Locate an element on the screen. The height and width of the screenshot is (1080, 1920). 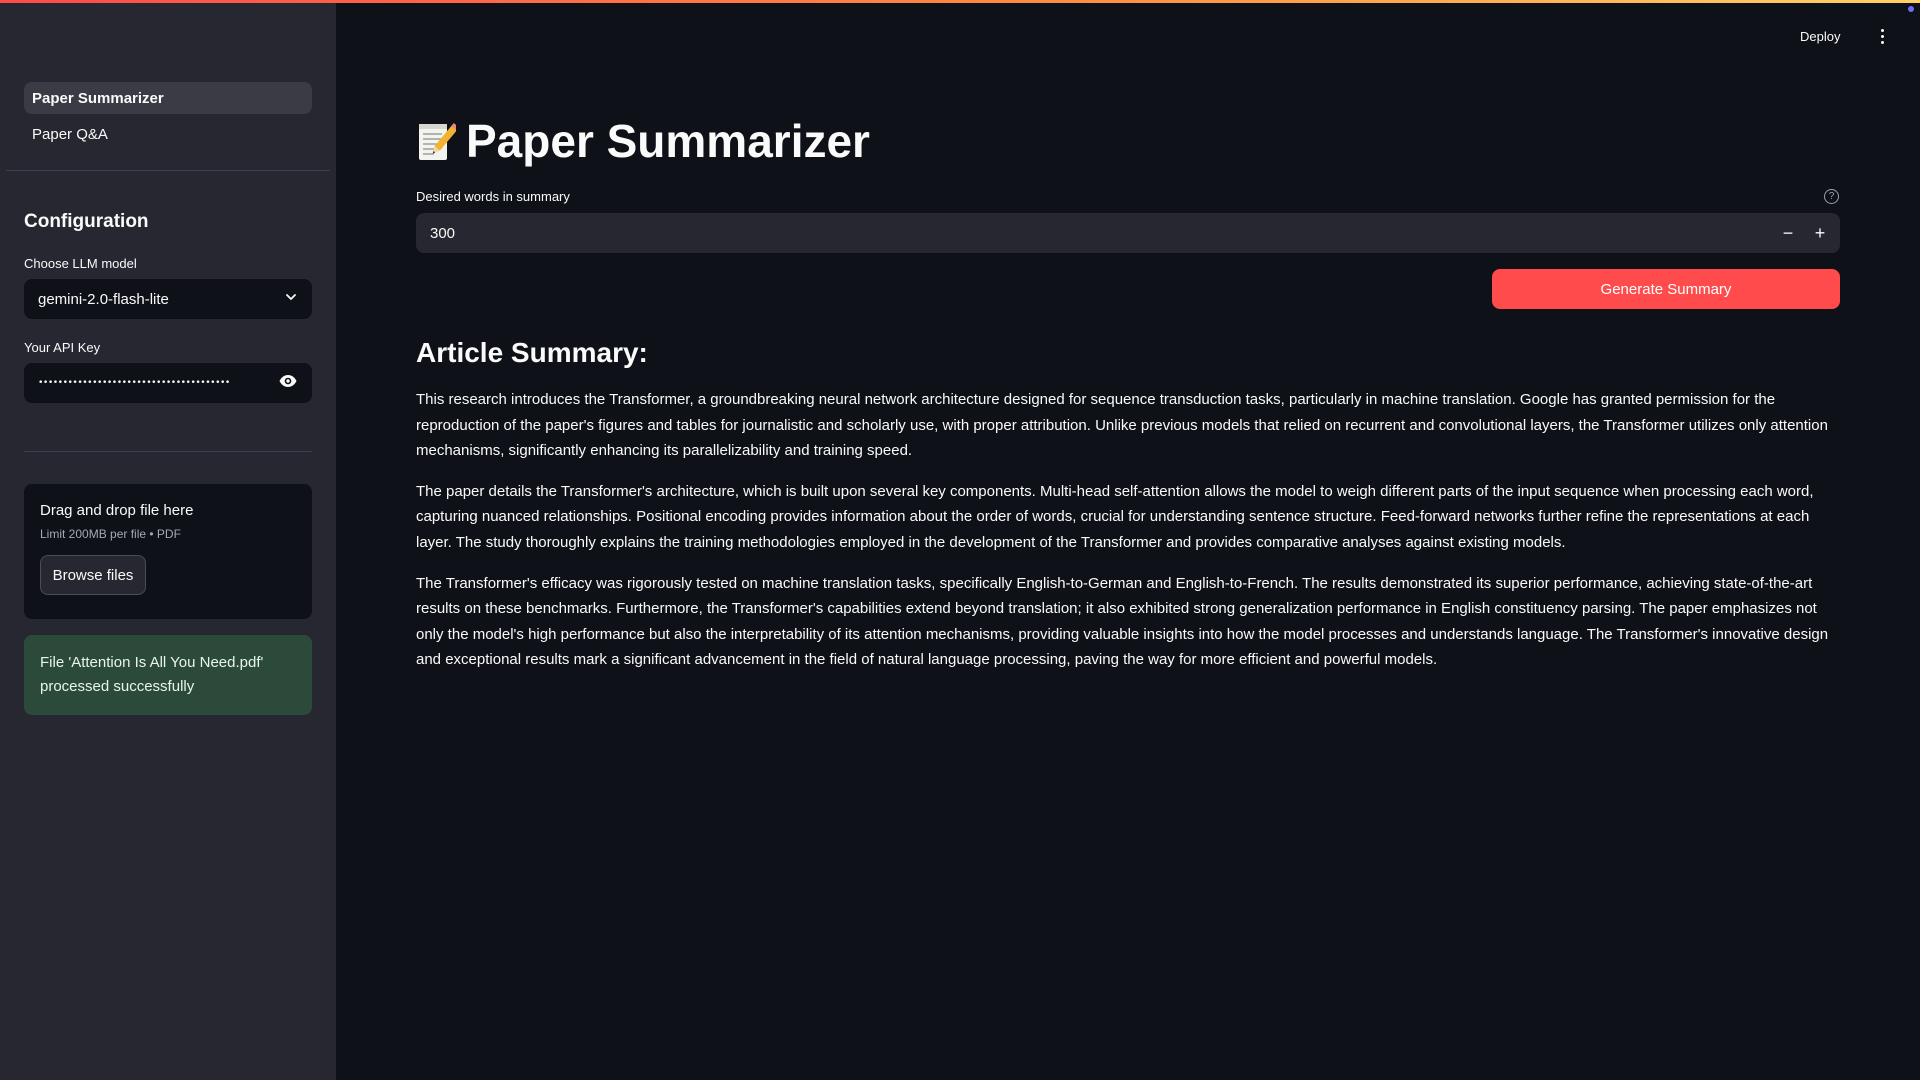
api-key-label: Your API Key is located at coordinates (62, 347).